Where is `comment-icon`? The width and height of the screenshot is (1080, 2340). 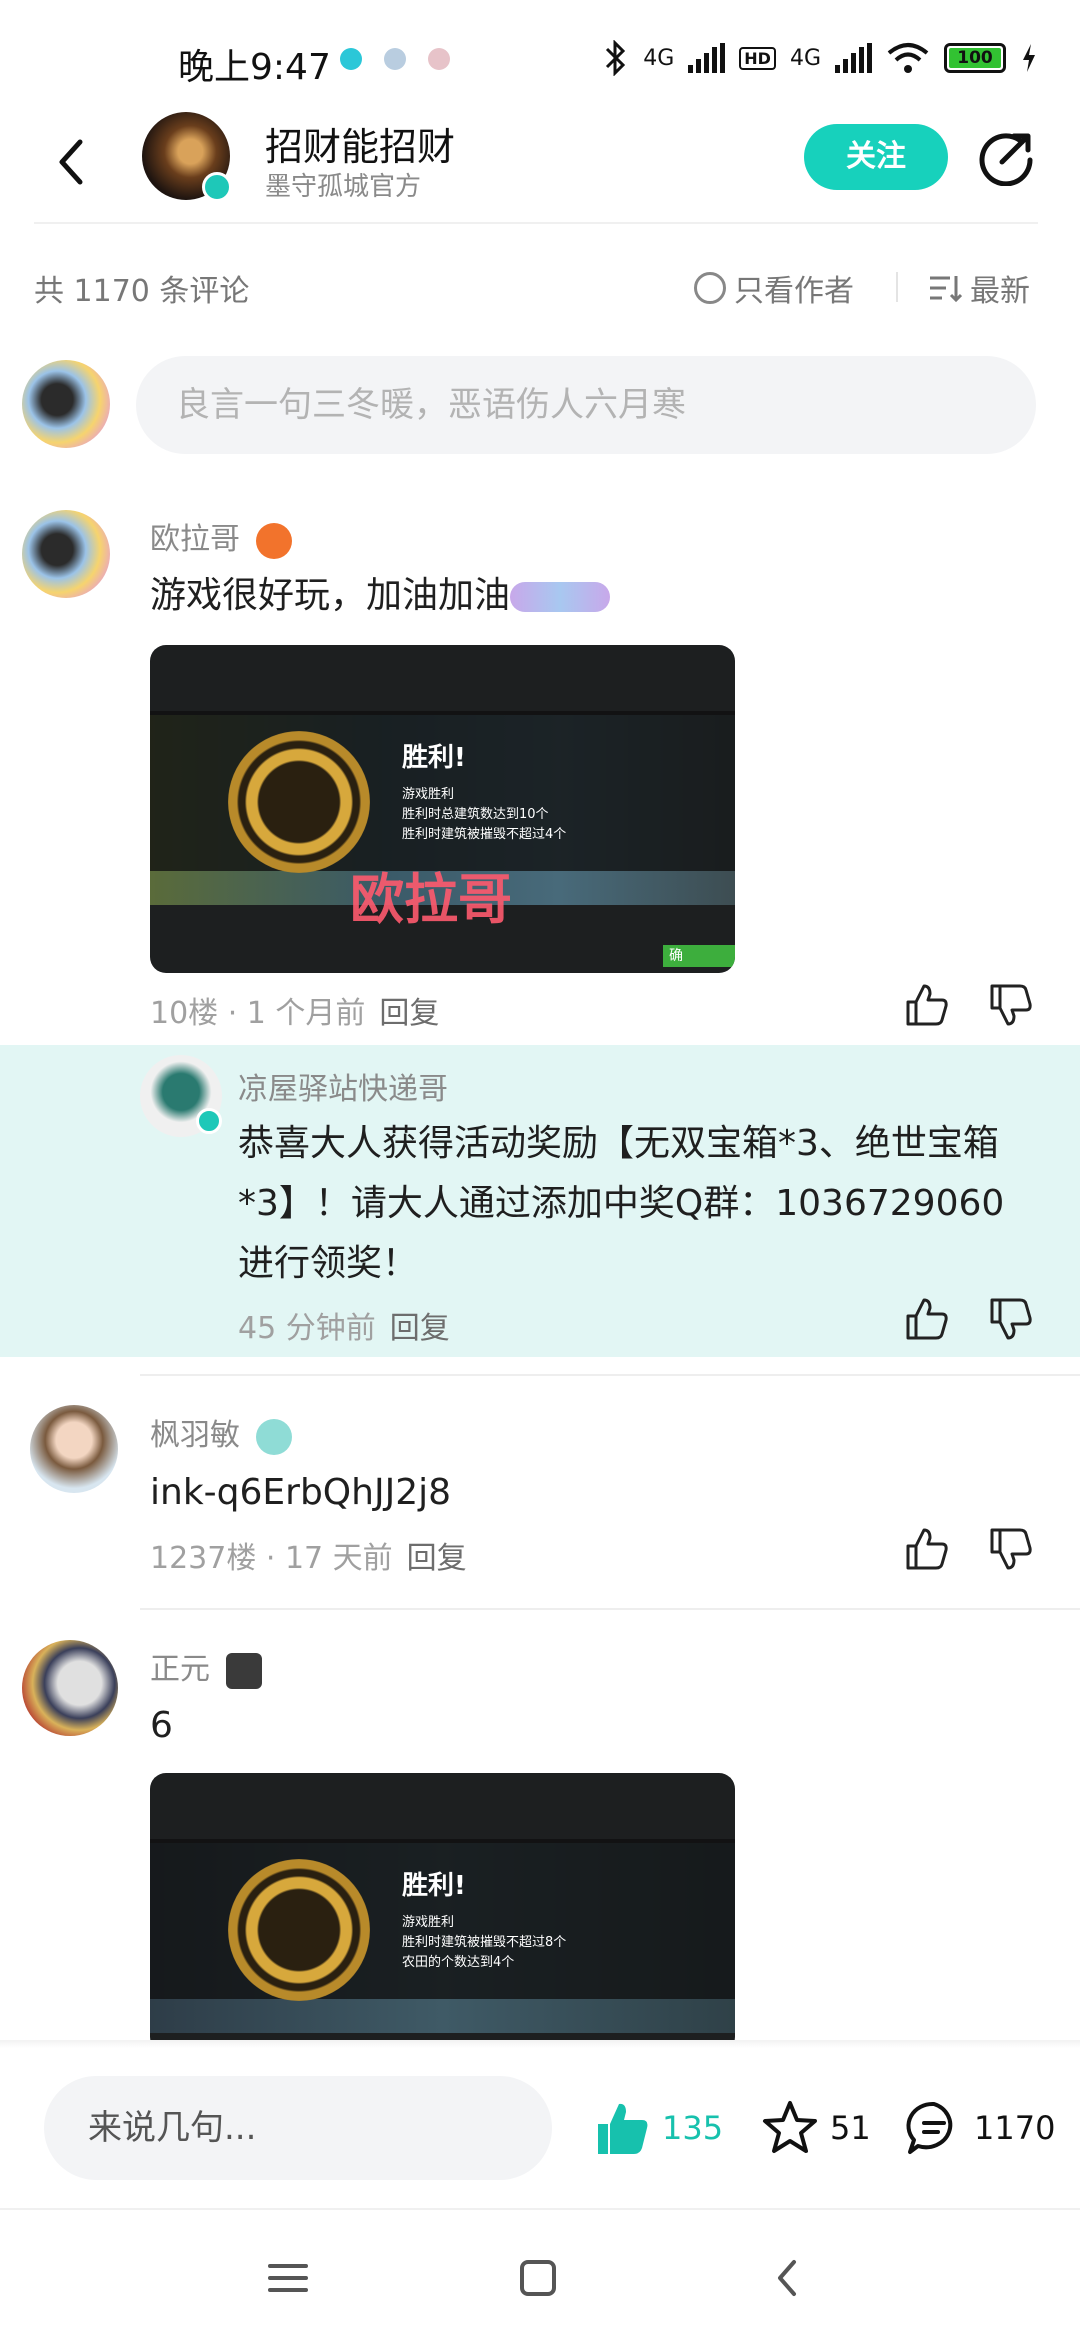 comment-icon is located at coordinates (929, 2127).